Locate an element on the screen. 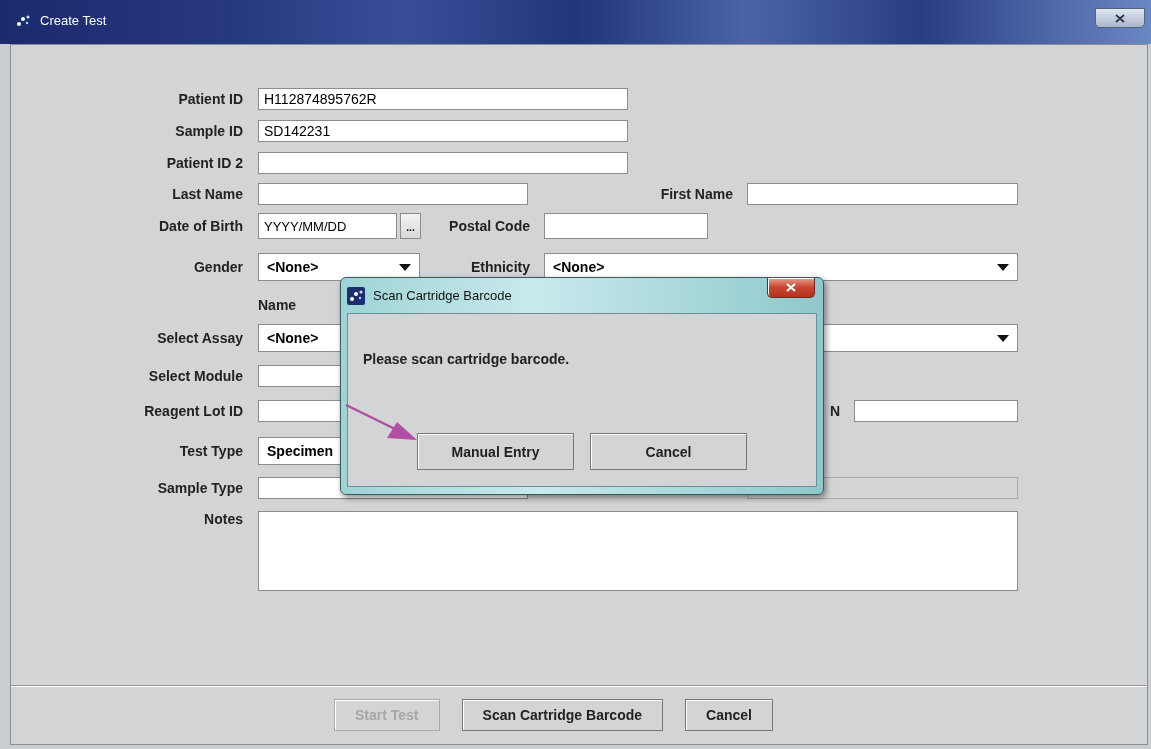  field-label: Sample Type is located at coordinates (199, 488).